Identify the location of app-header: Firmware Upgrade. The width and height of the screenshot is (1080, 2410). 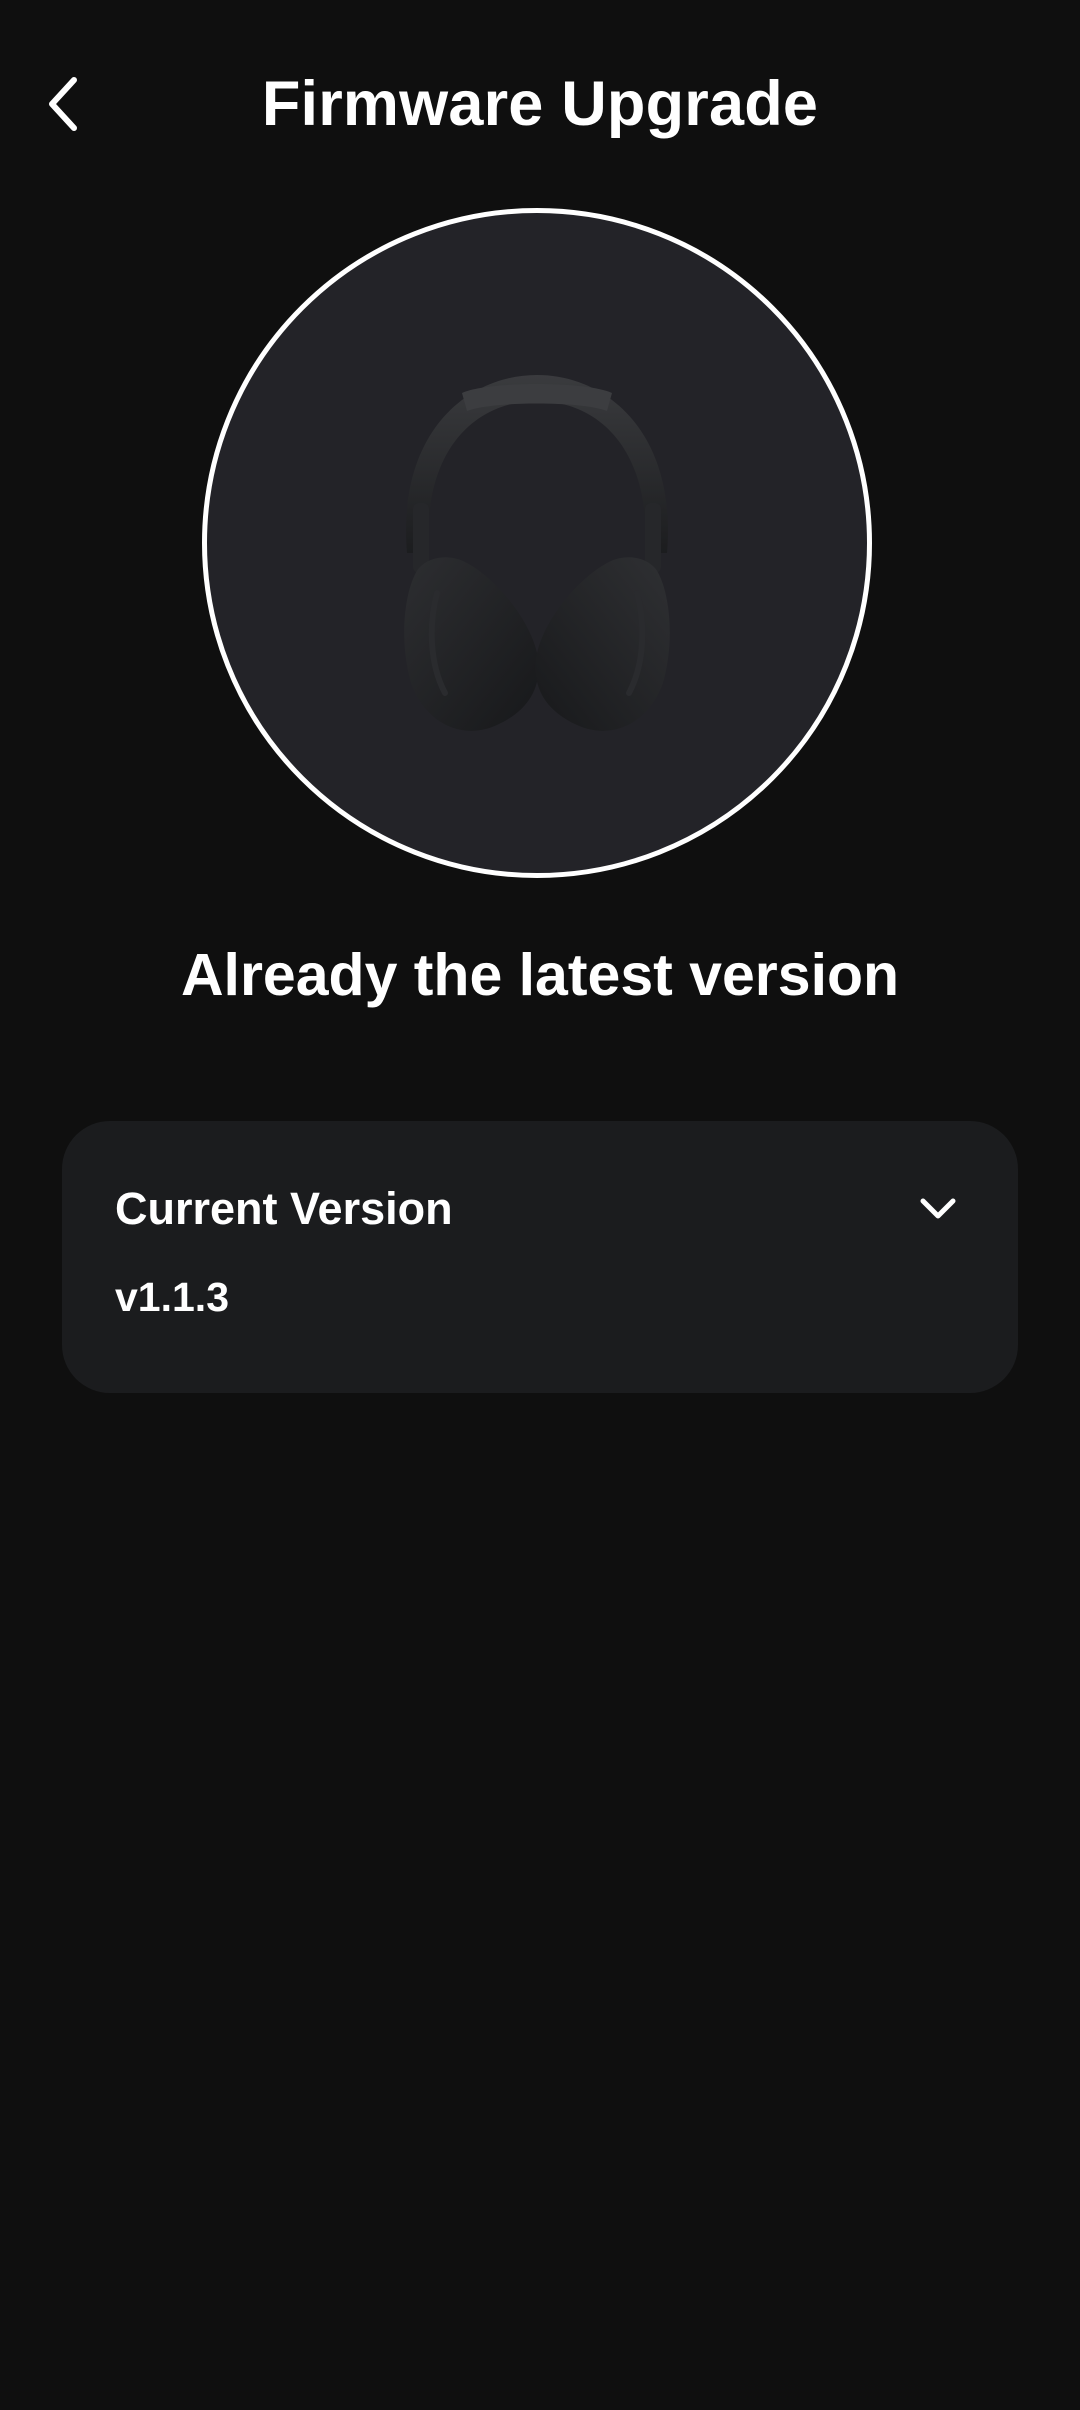
(540, 105).